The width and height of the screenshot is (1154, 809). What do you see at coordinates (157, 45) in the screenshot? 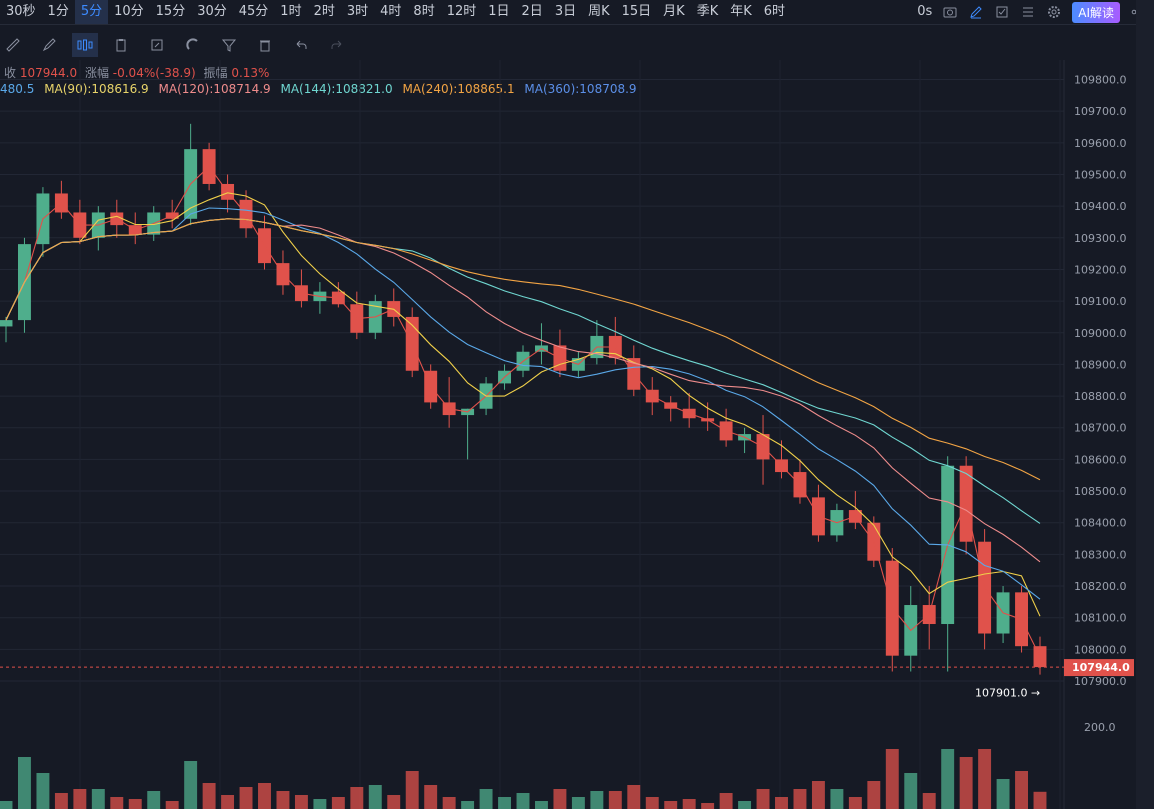
I see `edit-tool-icon` at bounding box center [157, 45].